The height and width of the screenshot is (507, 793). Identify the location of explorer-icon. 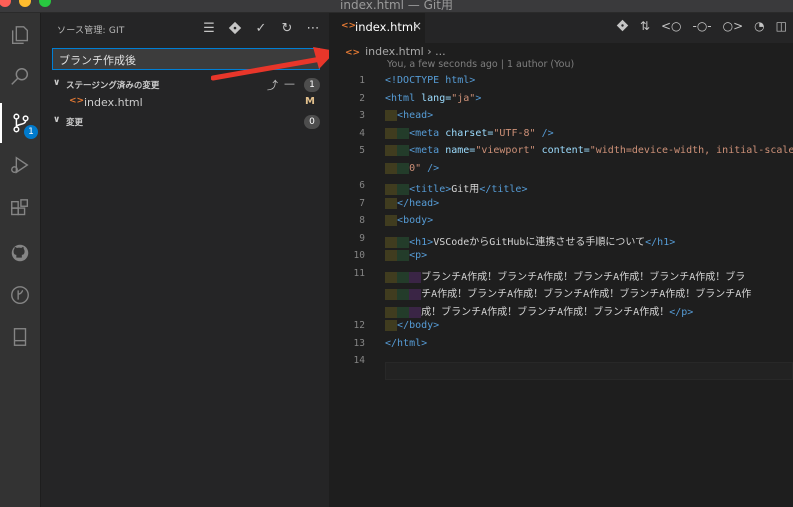
(20, 35).